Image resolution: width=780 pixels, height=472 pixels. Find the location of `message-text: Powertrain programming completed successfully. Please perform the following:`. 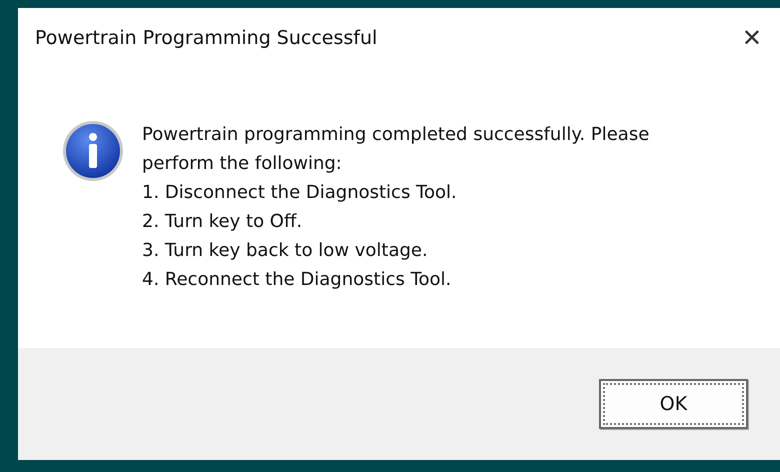

message-text: Powertrain programming completed successfully. Please perform the following: is located at coordinates (396, 149).